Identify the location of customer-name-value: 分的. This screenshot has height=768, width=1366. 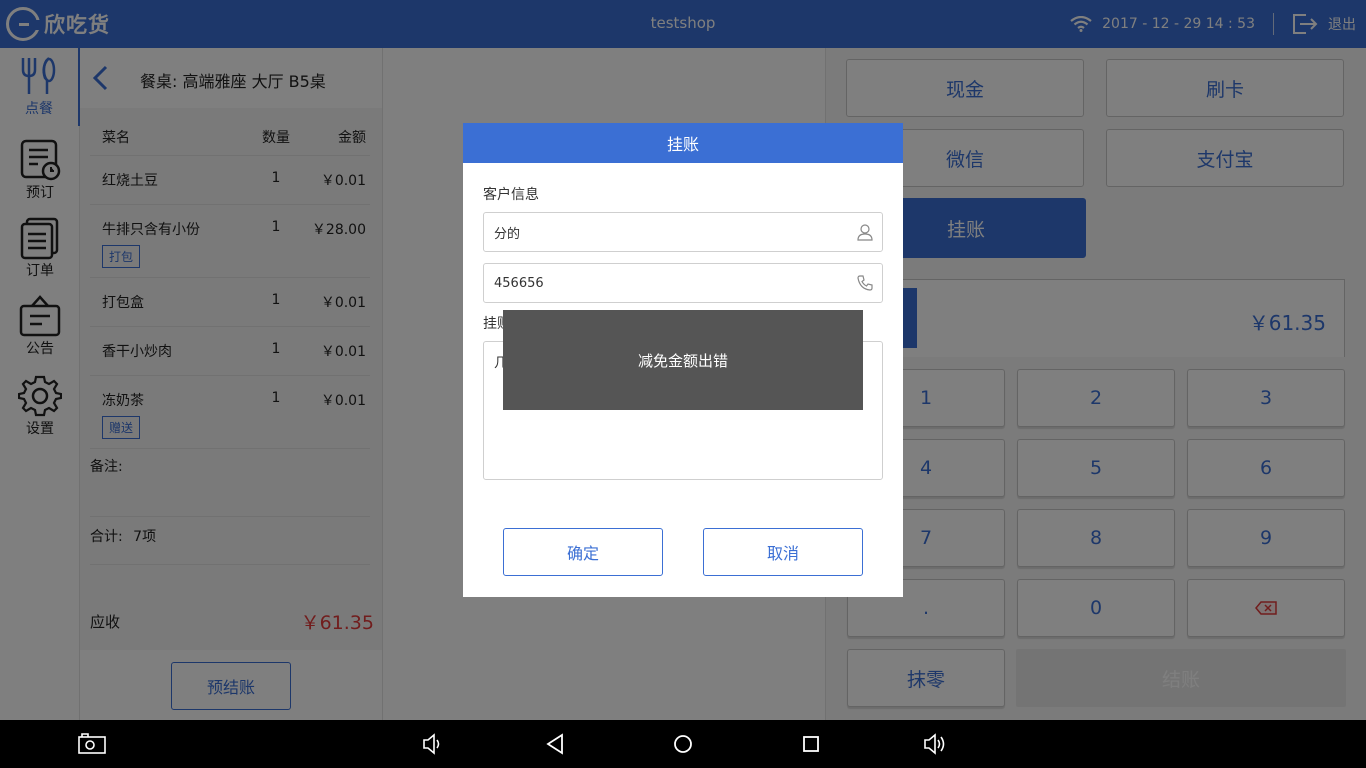
(507, 234).